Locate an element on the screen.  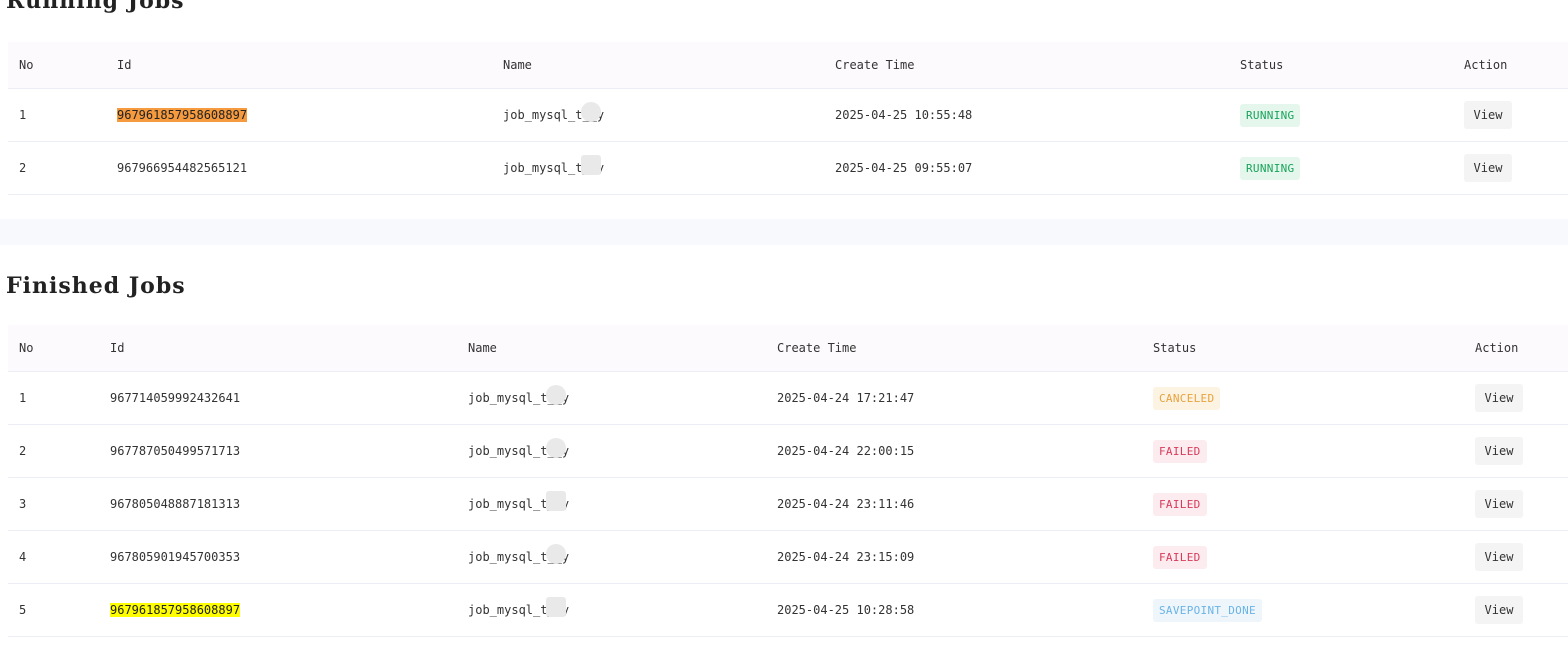
row-id: 967805901945700353 is located at coordinates (278, 557).